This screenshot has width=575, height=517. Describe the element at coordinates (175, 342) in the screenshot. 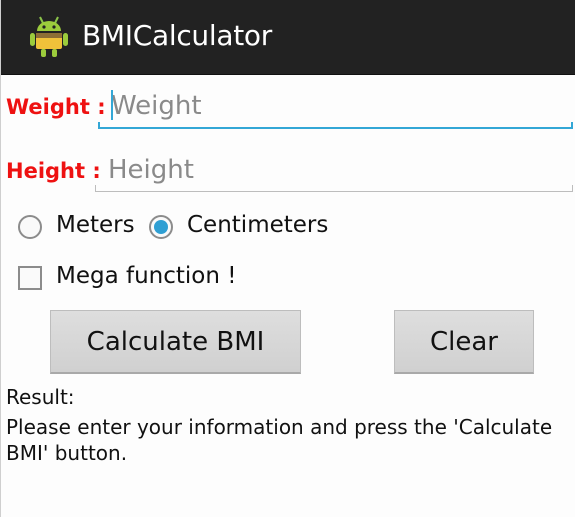

I see `calculate-bmi-button: Calculate BMI` at that location.